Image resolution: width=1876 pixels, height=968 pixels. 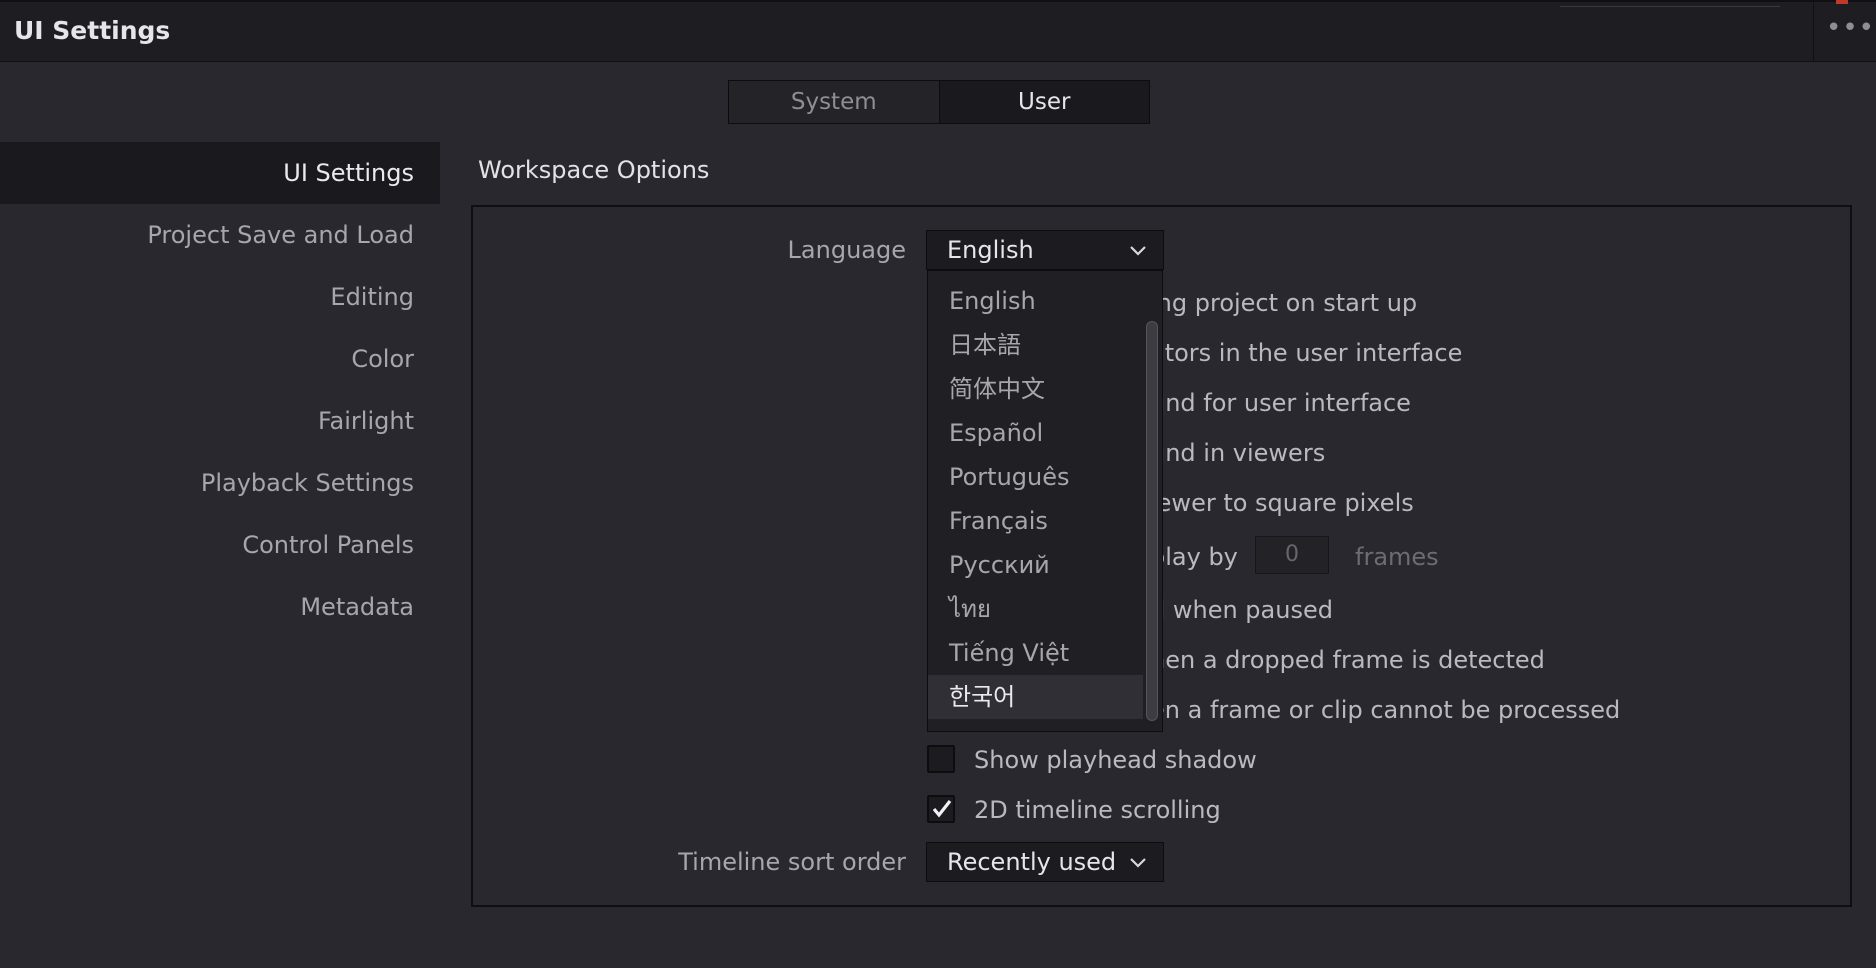 What do you see at coordinates (1035, 653) in the screenshot?
I see `language-option-vietnamese: Tiếng Việt` at bounding box center [1035, 653].